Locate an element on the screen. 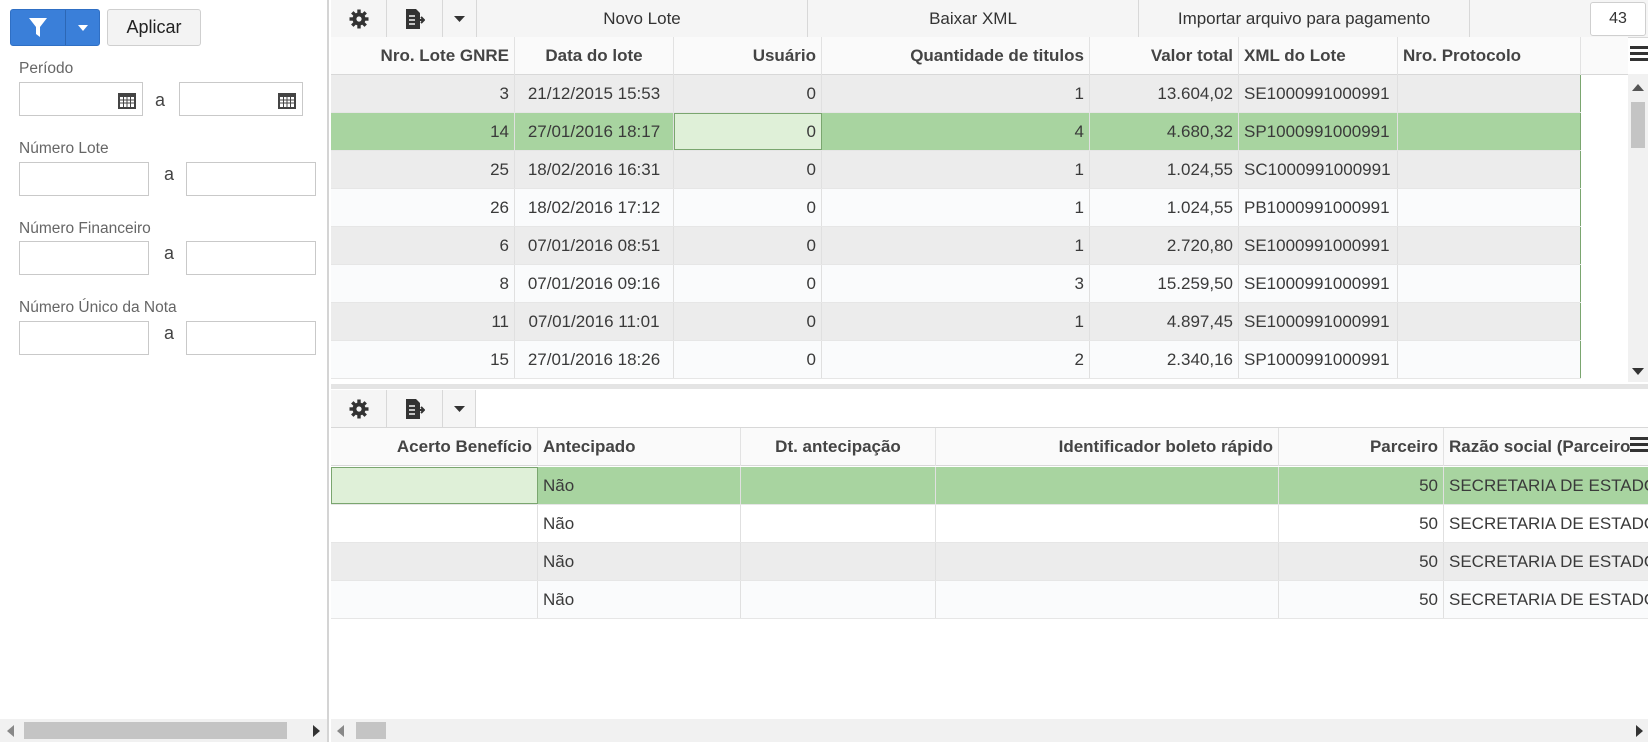 Image resolution: width=1648 pixels, height=742 pixels. period-to-input is located at coordinates (241, 99).